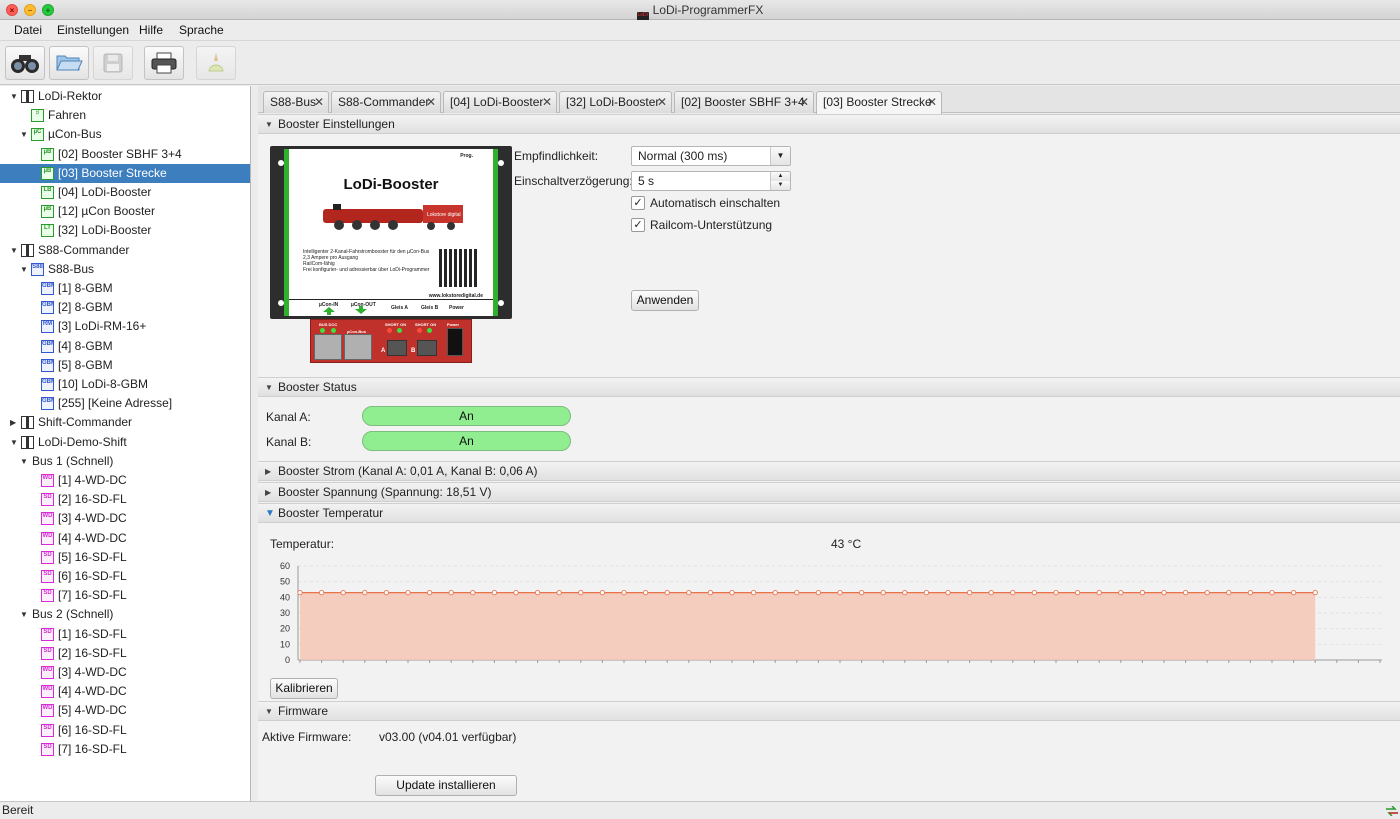  I want to click on tab: [03] Booster Strecke ✕, so click(879, 102).